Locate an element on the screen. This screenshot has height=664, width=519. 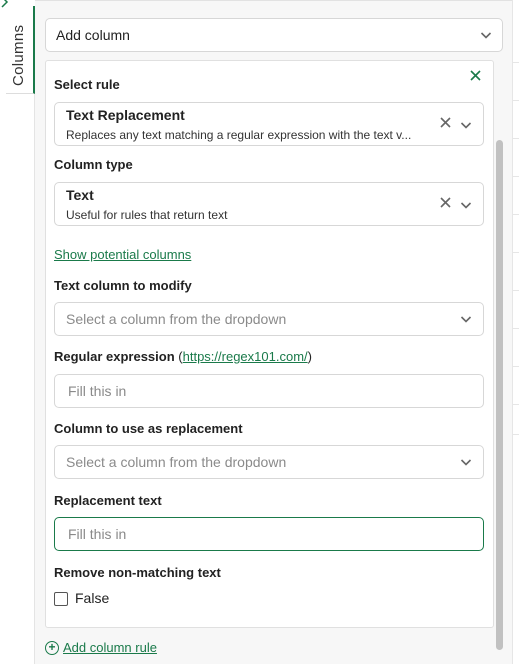
replacement-column-label: Column to use as replacement is located at coordinates (148, 428).